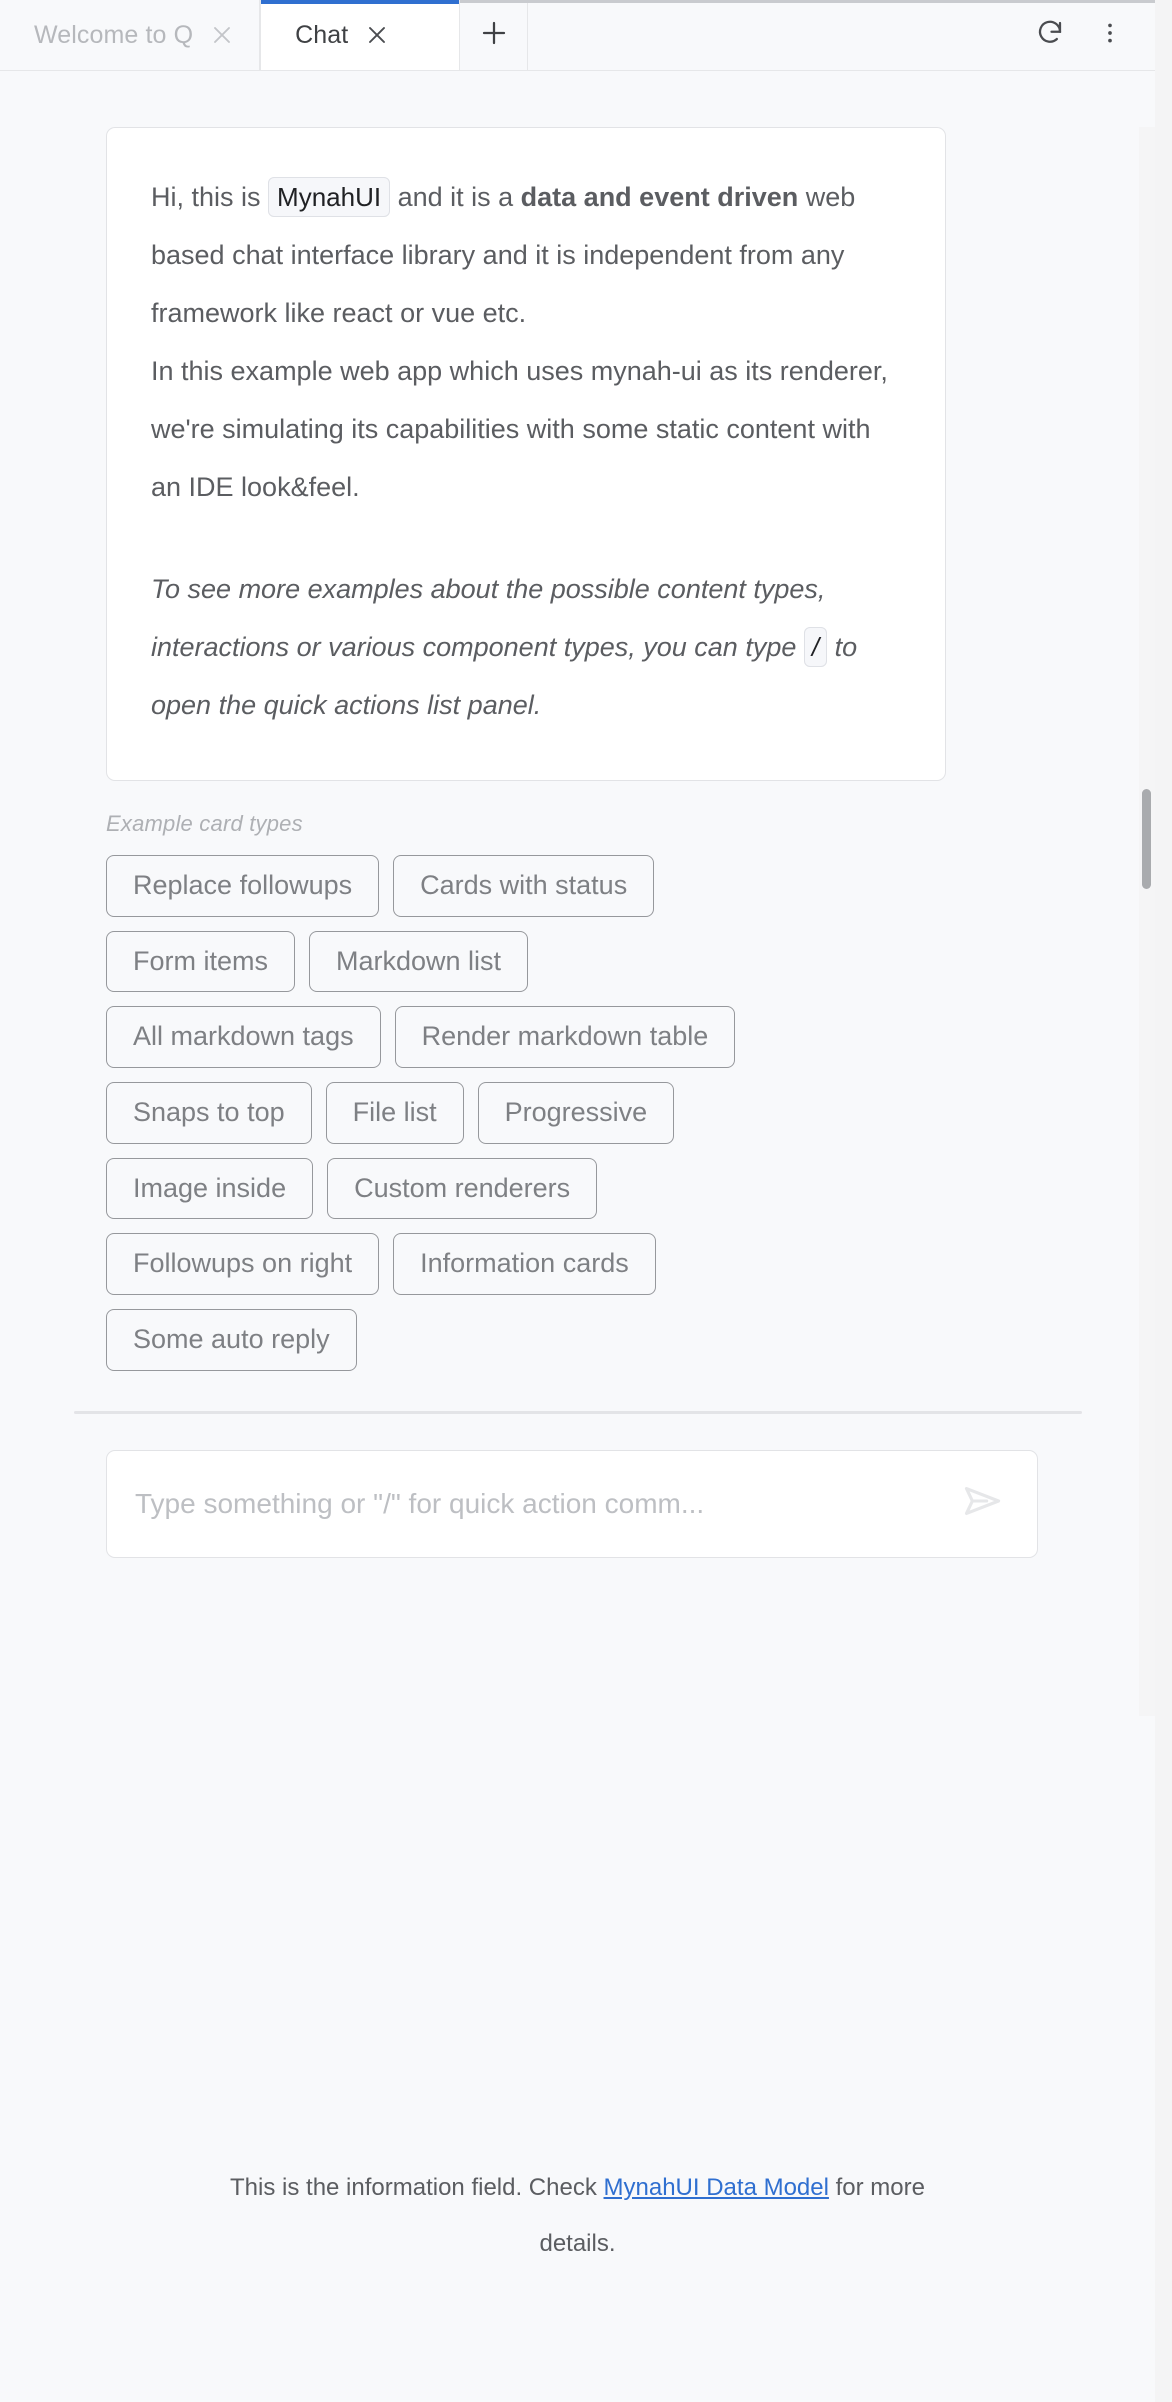  What do you see at coordinates (210, 197) in the screenshot?
I see `paragraph1-pre: Hi, this is` at bounding box center [210, 197].